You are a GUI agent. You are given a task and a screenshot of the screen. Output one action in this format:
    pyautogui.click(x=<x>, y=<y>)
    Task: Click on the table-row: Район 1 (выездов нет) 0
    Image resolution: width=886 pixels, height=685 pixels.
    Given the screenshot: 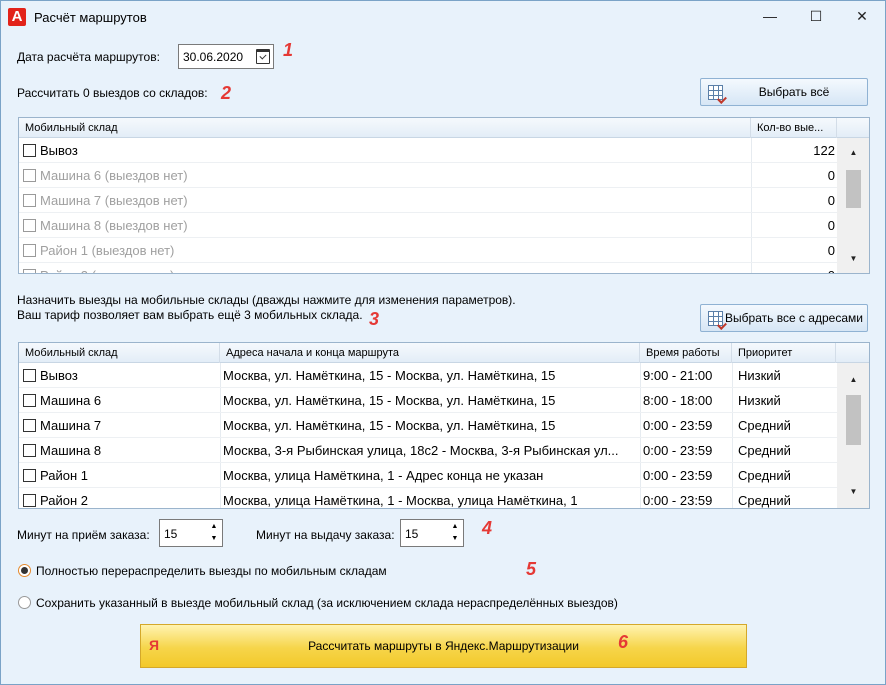 What is the action you would take?
    pyautogui.click(x=444, y=250)
    